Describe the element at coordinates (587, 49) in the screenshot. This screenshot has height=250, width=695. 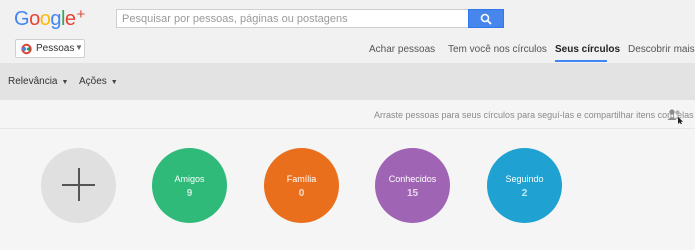
I see `tab-seus-circulos: Seus círculos` at that location.